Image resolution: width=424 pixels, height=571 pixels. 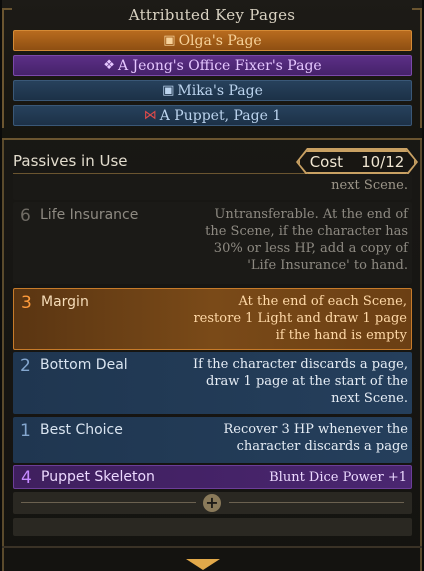 I want to click on cost-value: 10/12, so click(x=383, y=162).